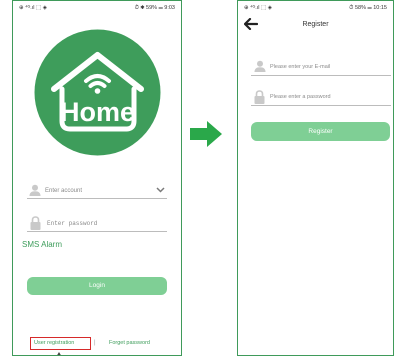  What do you see at coordinates (315, 24) in the screenshot?
I see `page-title: Register` at bounding box center [315, 24].